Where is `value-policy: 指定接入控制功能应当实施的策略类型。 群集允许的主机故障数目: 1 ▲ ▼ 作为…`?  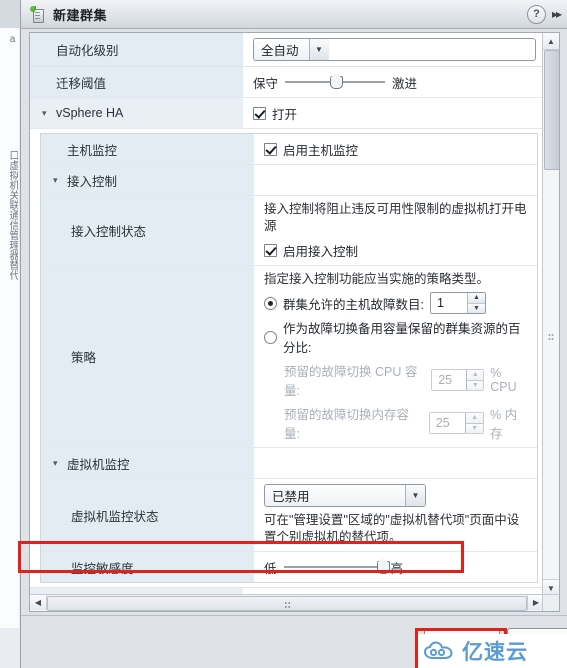
value-policy: 指定接入控制功能应当实施的策略类型。 群集允许的主机故障数目: 1 ▲ ▼ 作为… is located at coordinates (395, 356).